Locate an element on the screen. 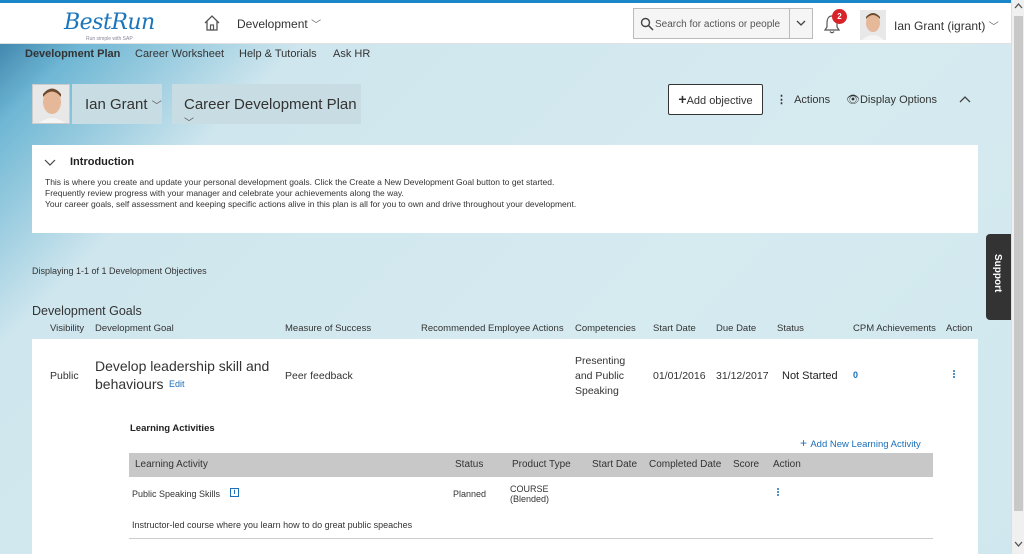  goal-edit-link: Edit is located at coordinates (177, 384).